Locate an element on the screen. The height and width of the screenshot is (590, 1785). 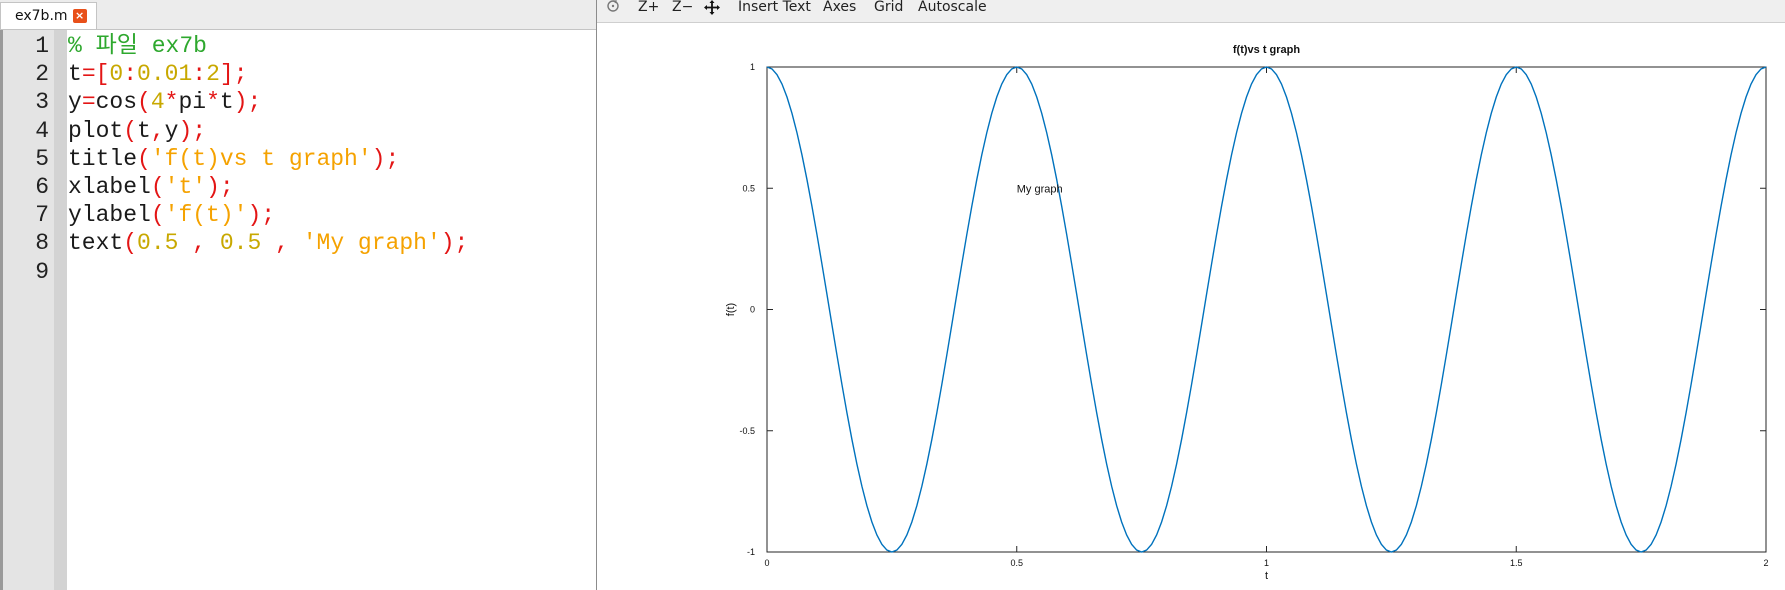
line-number: 7 is located at coordinates (42, 215).